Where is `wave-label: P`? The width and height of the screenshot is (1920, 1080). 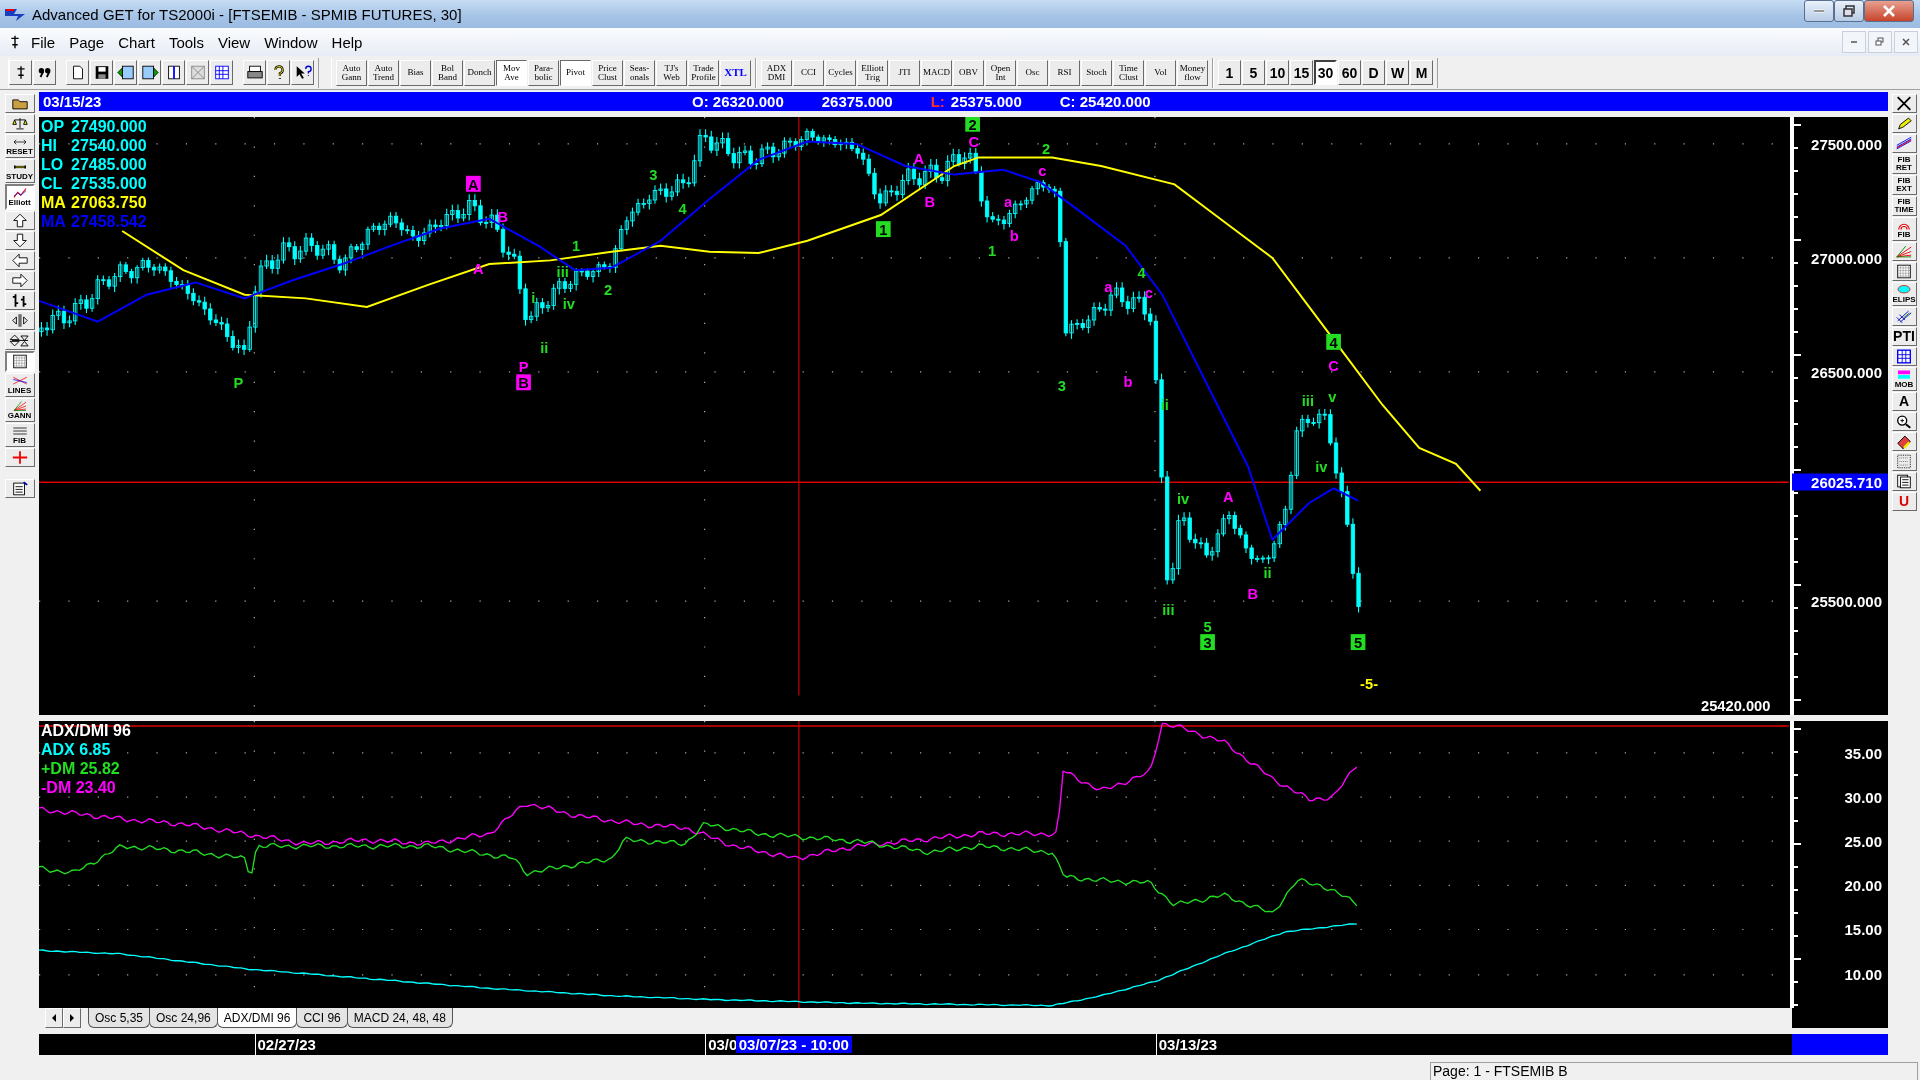
wave-label: P is located at coordinates (523, 367).